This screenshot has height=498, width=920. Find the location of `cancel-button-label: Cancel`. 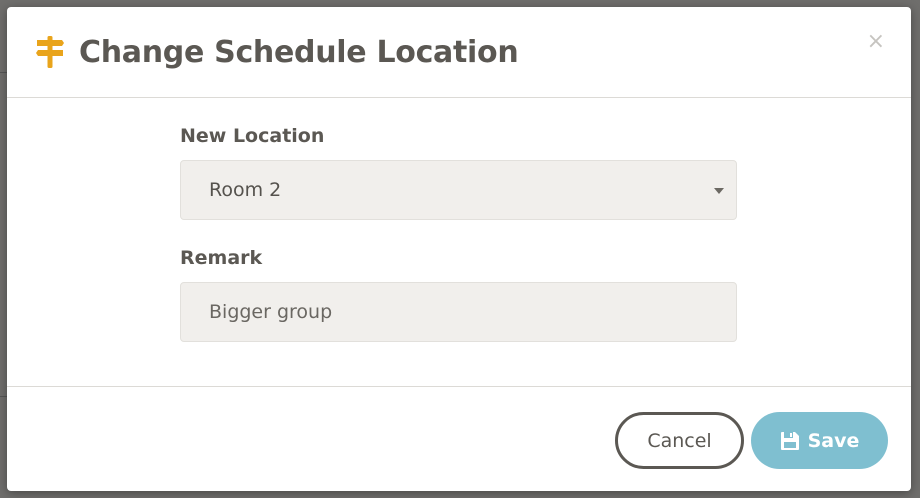

cancel-button-label: Cancel is located at coordinates (679, 440).